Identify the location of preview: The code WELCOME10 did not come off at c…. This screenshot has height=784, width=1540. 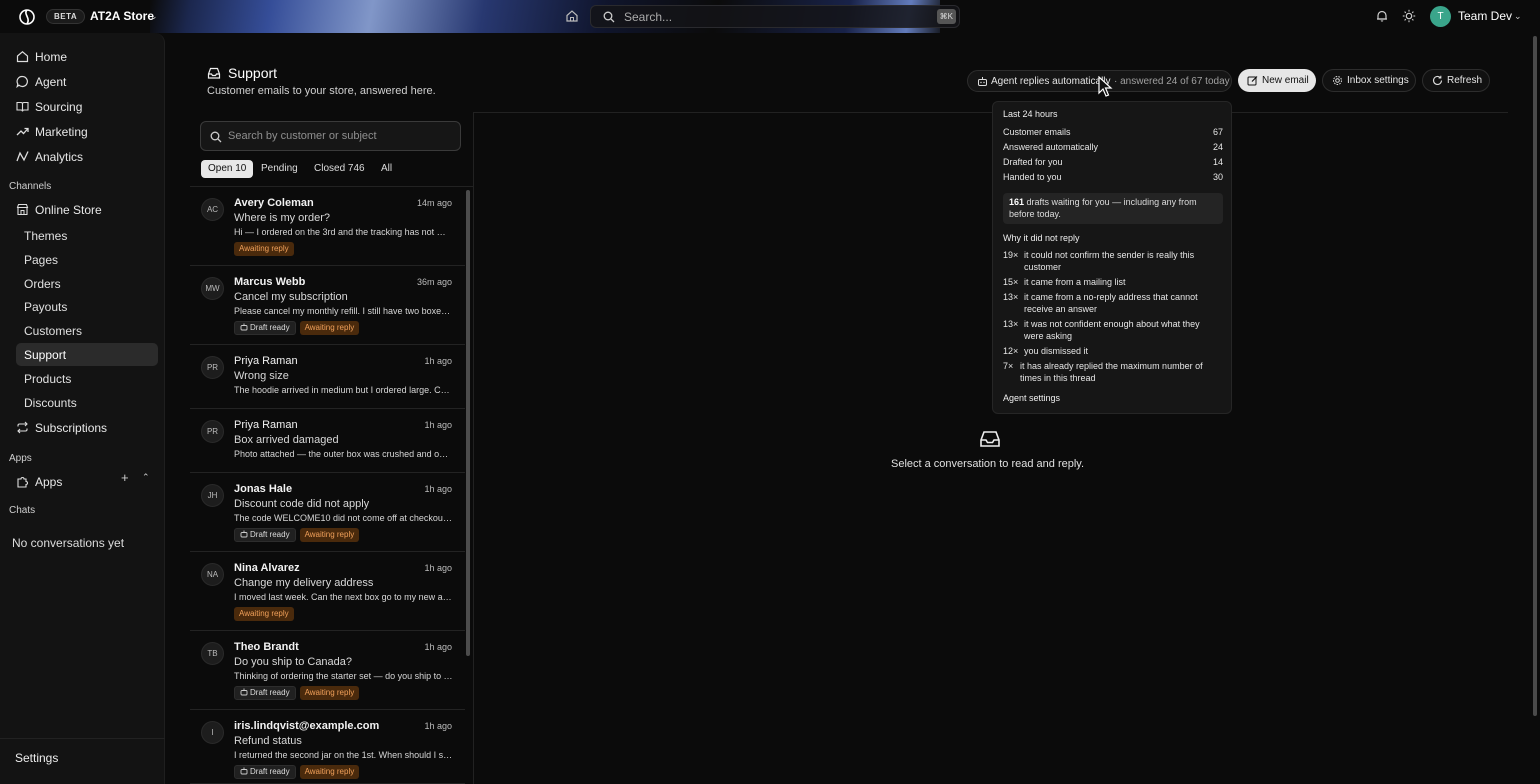
(343, 518).